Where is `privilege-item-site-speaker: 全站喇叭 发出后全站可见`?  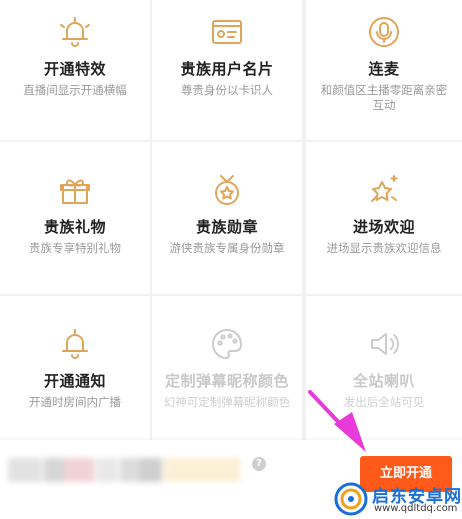
privilege-item-site-speaker: 全站喇叭 发出后全站可见 is located at coordinates (384, 368).